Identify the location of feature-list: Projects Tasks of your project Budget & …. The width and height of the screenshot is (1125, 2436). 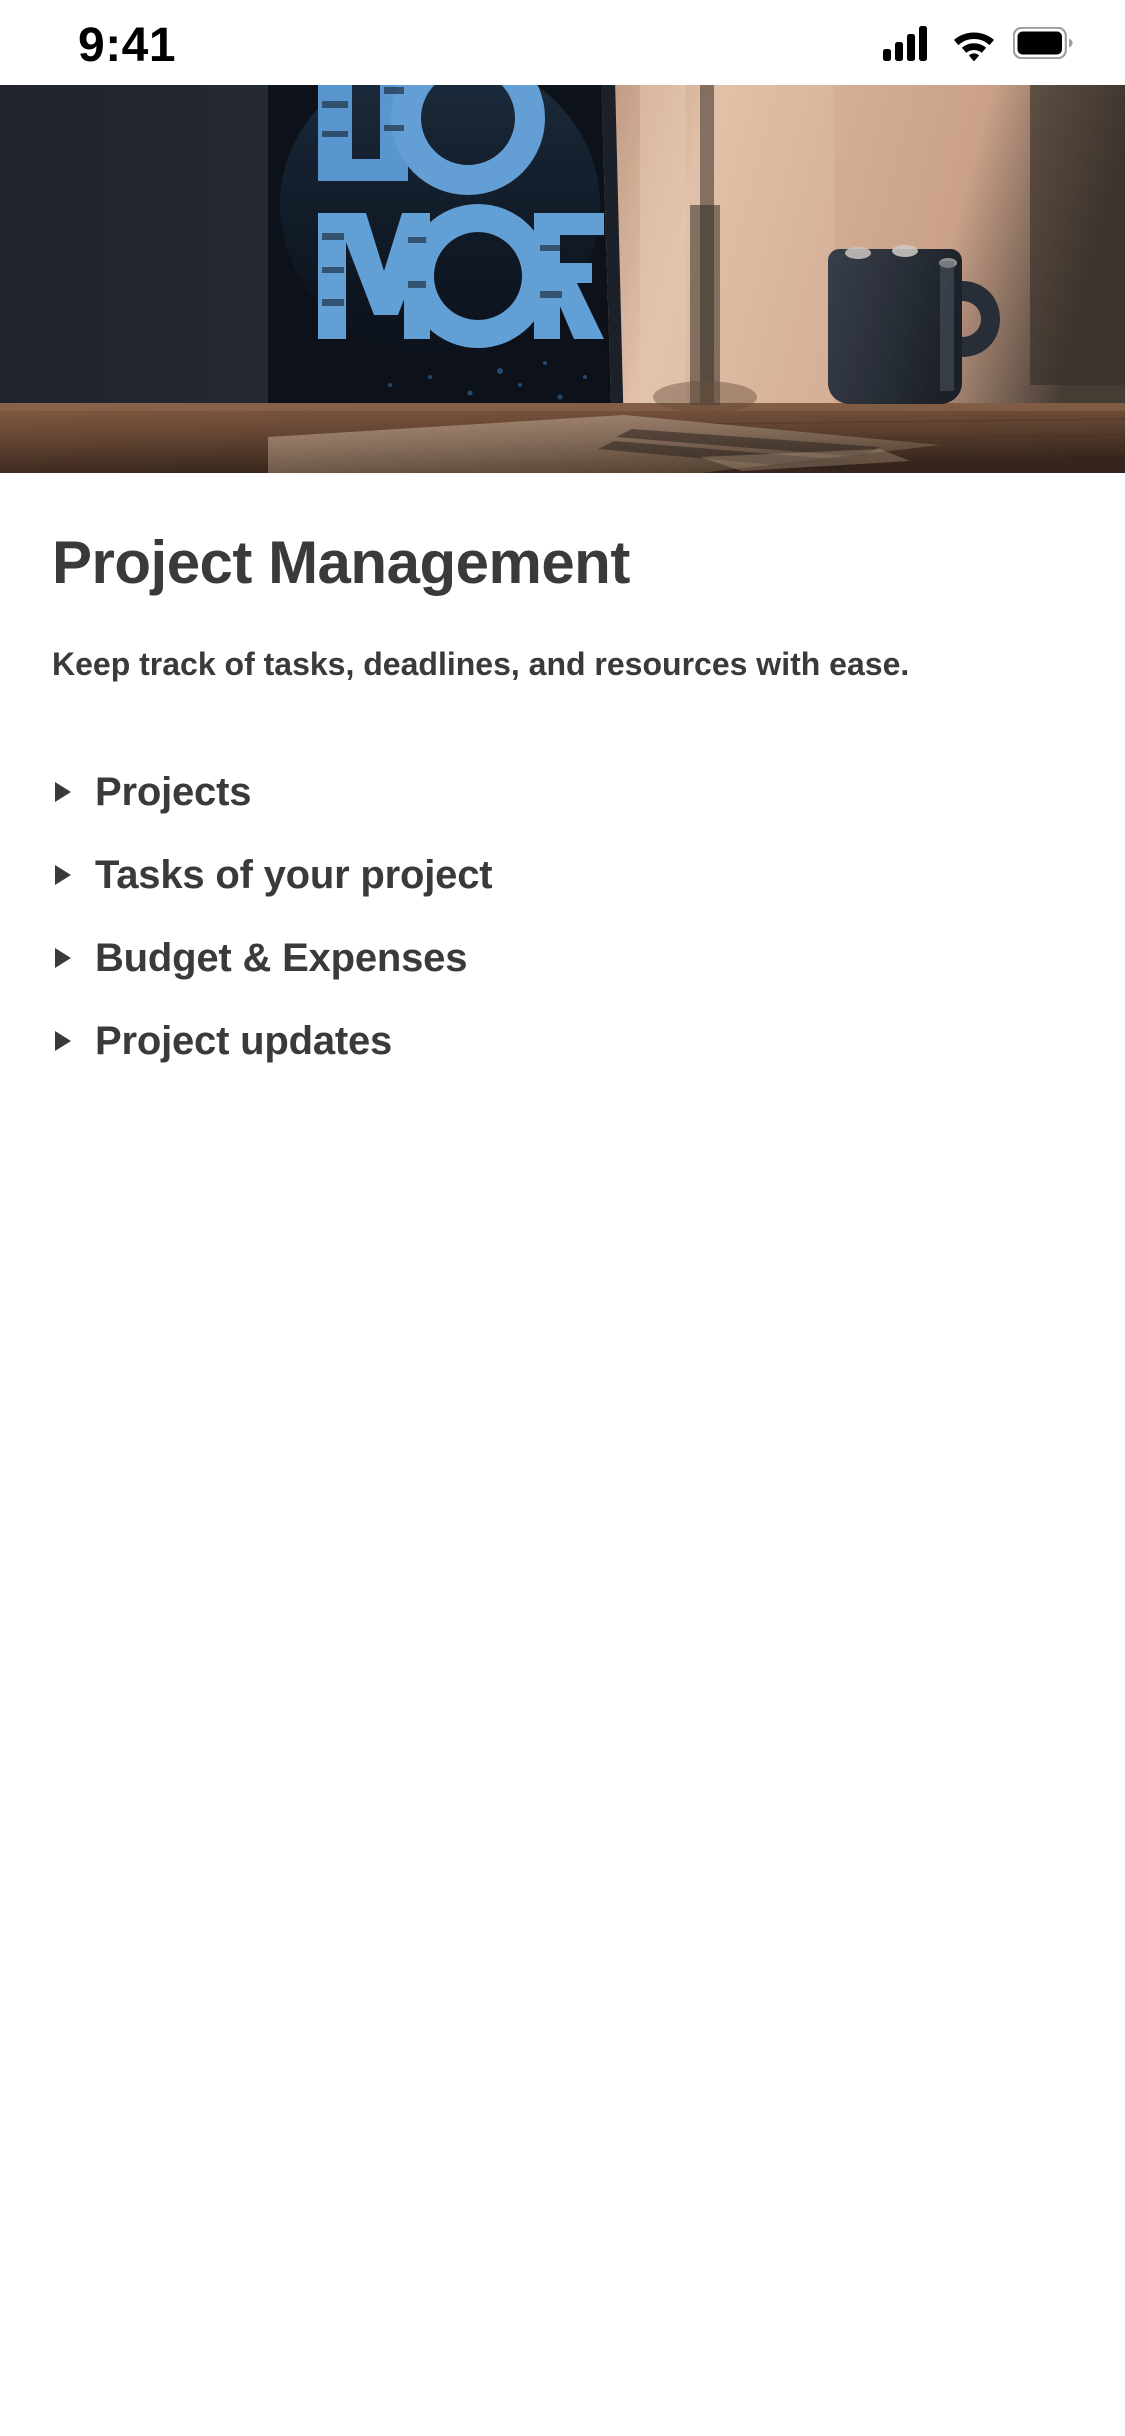
(562, 916).